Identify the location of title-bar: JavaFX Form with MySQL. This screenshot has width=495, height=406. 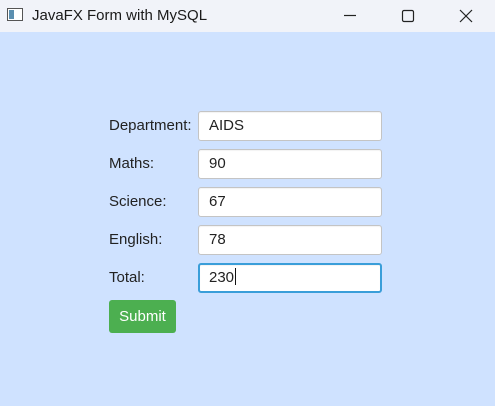
(247, 16).